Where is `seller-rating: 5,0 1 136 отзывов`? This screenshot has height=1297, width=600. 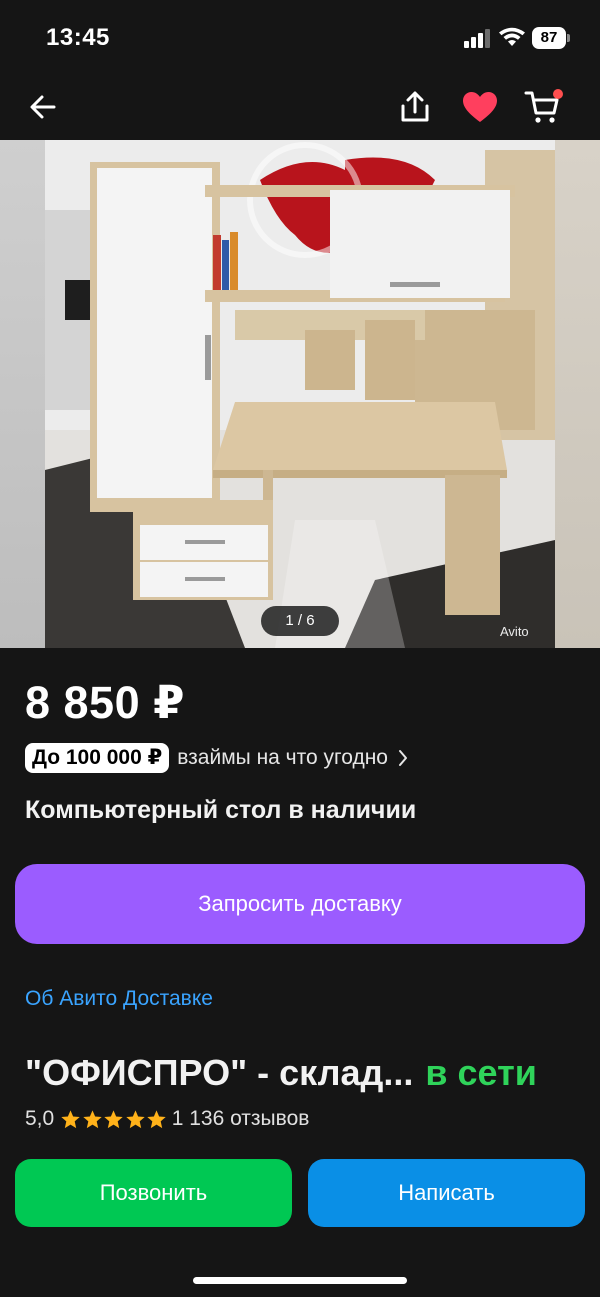 seller-rating: 5,0 1 136 отзывов is located at coordinates (167, 1119).